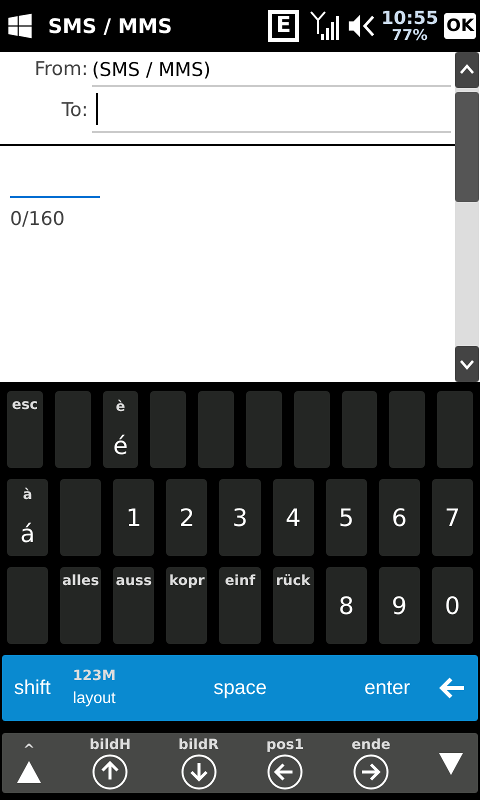 This screenshot has width=480, height=800. I want to click on keyboard-key: è é, so click(120, 429).